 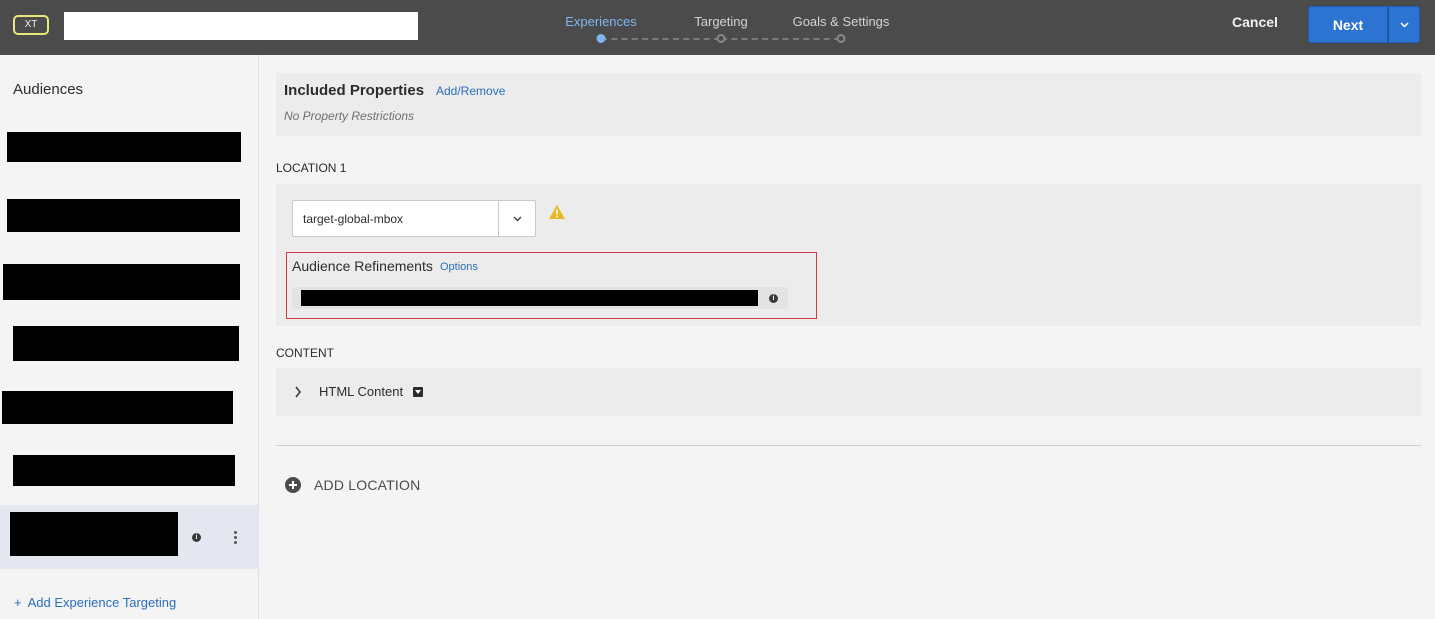 I want to click on content-menu-icon, so click(x=418, y=392).